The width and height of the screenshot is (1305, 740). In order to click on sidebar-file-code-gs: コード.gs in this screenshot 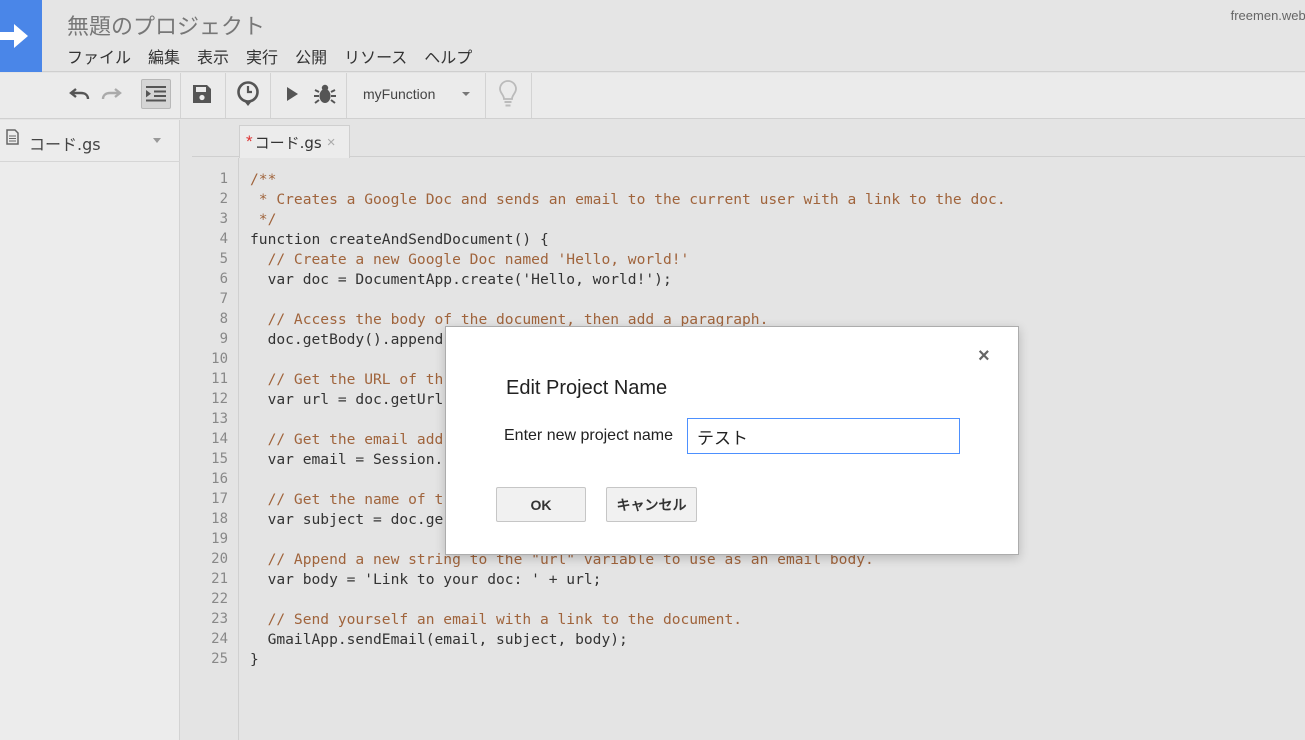, I will do `click(90, 141)`.